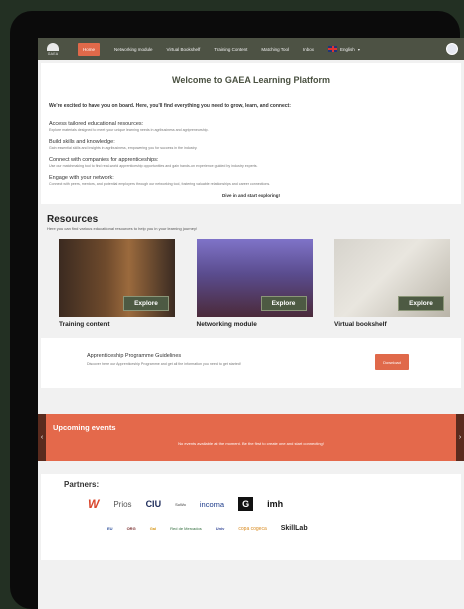 This screenshot has height=609, width=464. What do you see at coordinates (360, 324) in the screenshot?
I see `resource-label: Virtual bookshelf` at bounding box center [360, 324].